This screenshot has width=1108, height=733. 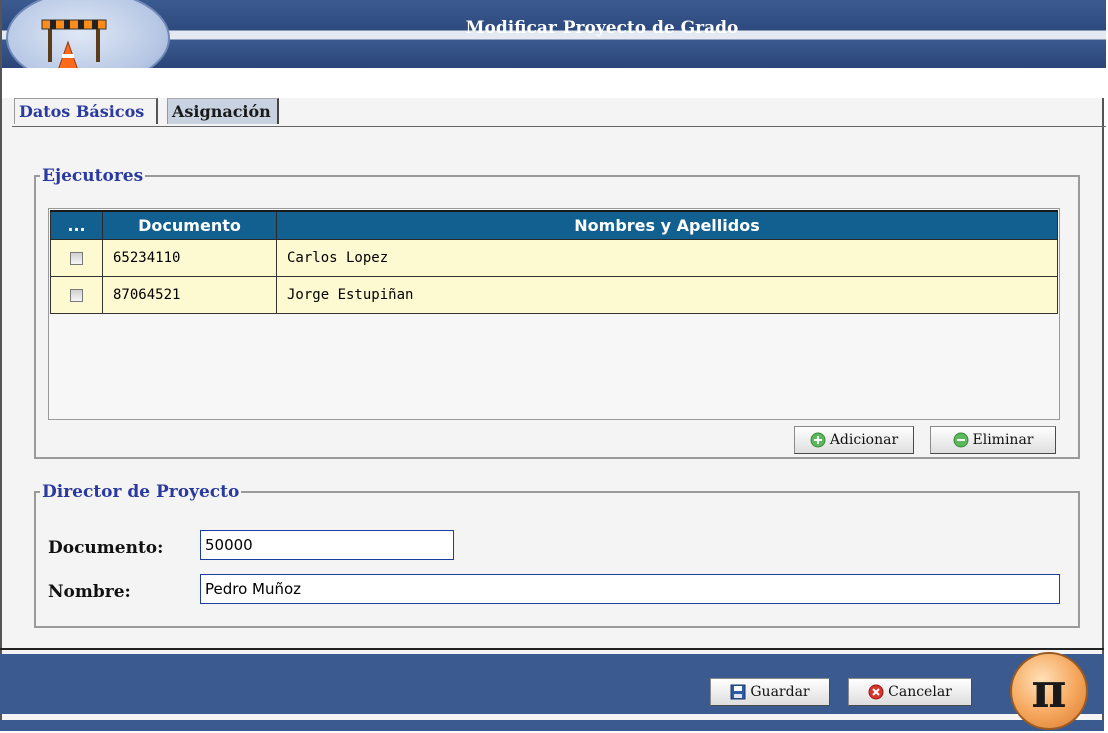 What do you see at coordinates (223, 111) in the screenshot?
I see `tab-asignacion: Asignación` at bounding box center [223, 111].